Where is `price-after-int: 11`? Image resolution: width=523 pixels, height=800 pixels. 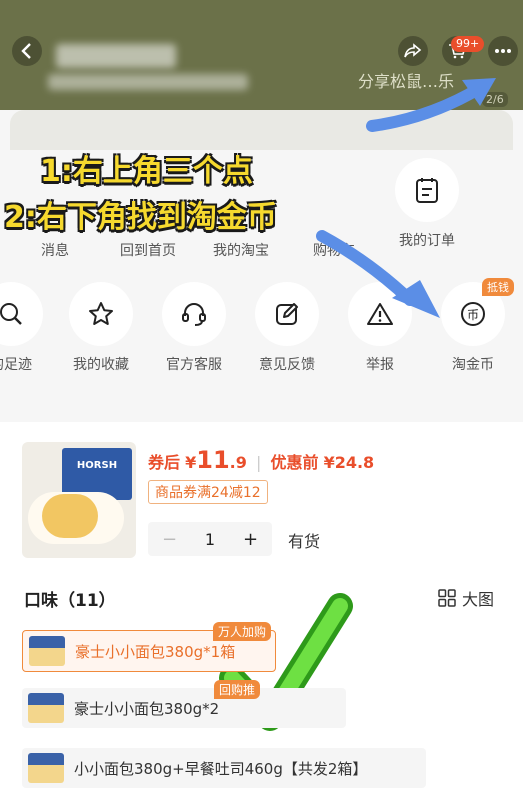 price-after-int: 11 is located at coordinates (213, 460).